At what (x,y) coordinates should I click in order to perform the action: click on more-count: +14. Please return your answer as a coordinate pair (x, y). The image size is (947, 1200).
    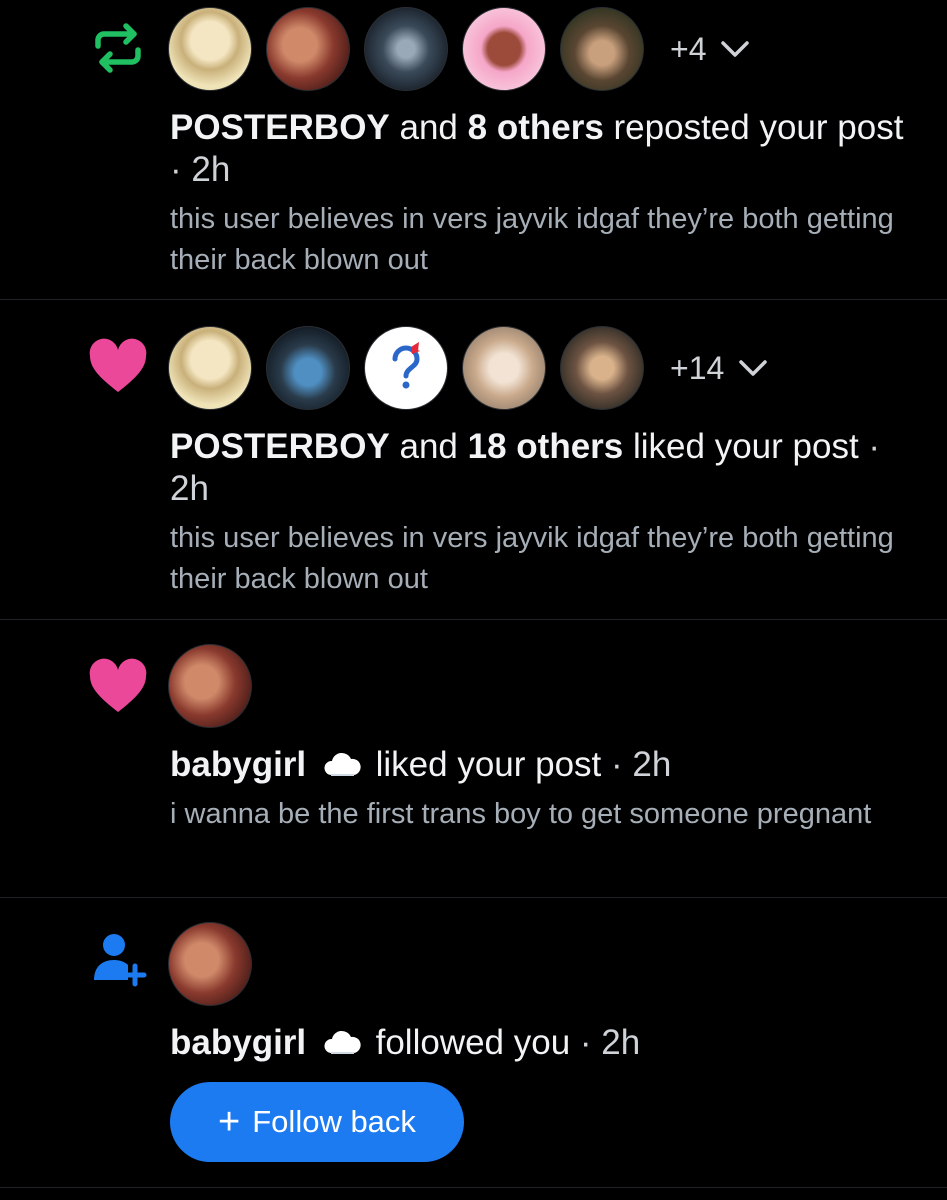
    Looking at the image, I should click on (697, 367).